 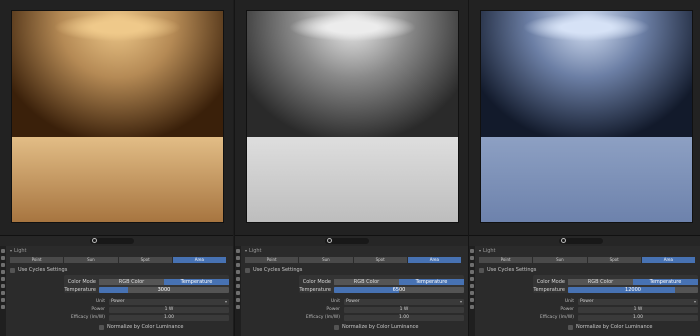 I want to click on temperature-slider: 3000, so click(x=164, y=290).